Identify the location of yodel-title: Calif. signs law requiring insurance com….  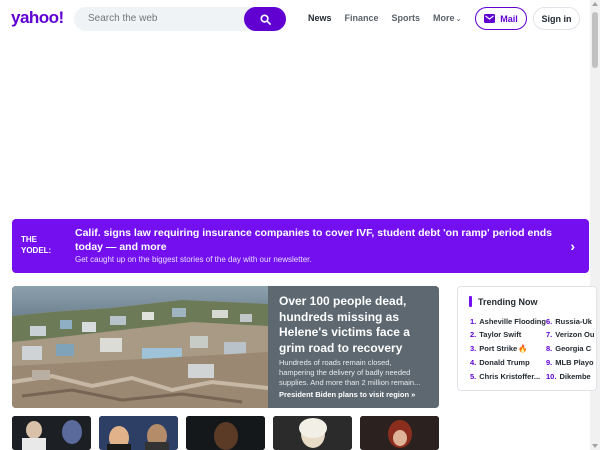
(317, 240).